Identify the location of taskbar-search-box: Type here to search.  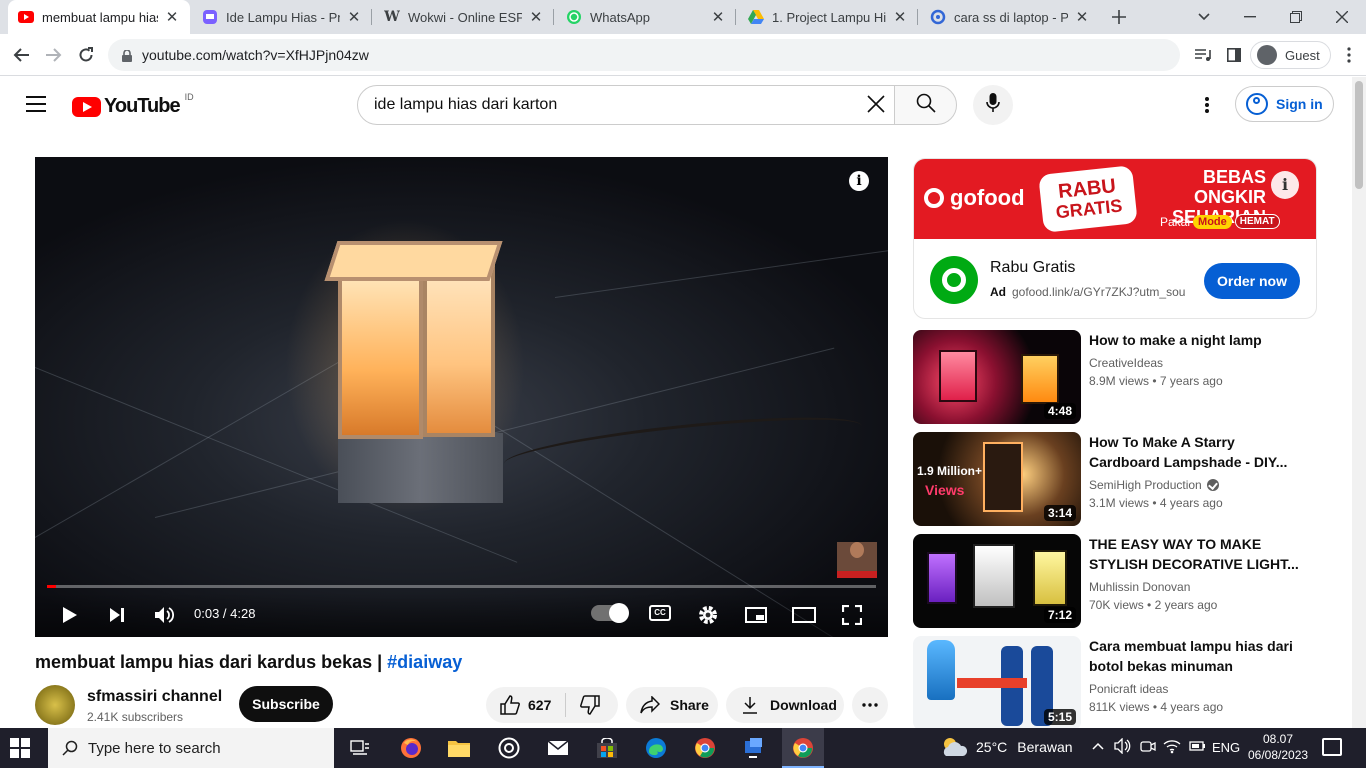
(191, 748).